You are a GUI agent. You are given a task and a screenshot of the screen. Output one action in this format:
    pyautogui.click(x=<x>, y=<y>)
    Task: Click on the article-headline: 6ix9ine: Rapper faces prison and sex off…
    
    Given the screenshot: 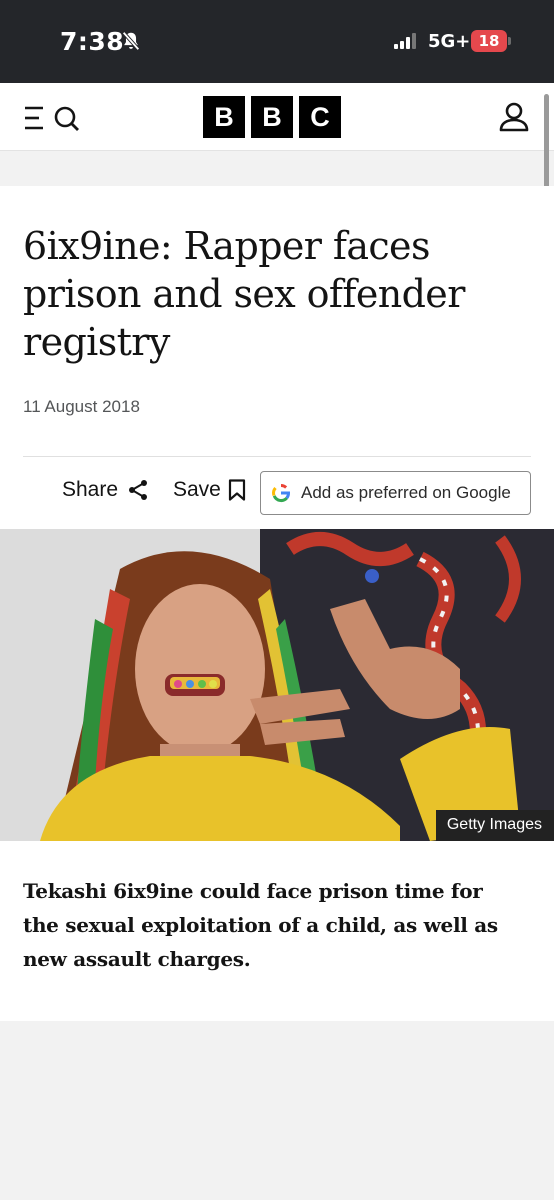 What is the action you would take?
    pyautogui.click(x=244, y=294)
    